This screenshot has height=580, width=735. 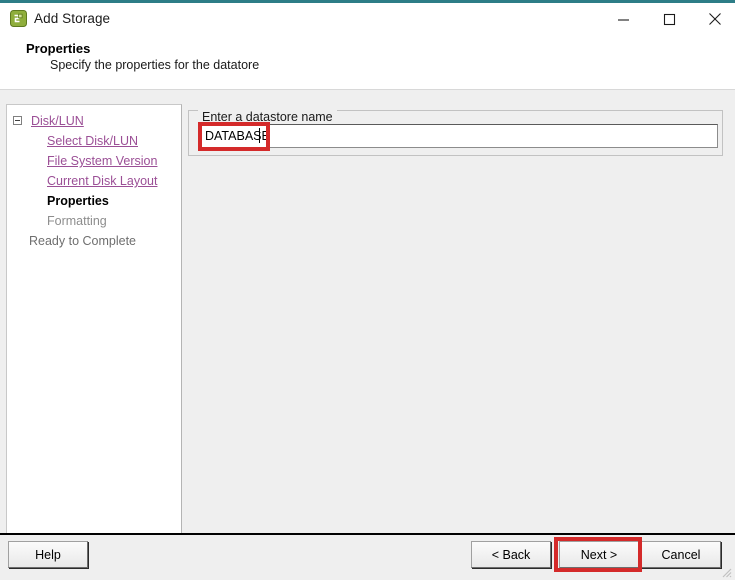 I want to click on window-title: Add Storage, so click(x=72, y=18).